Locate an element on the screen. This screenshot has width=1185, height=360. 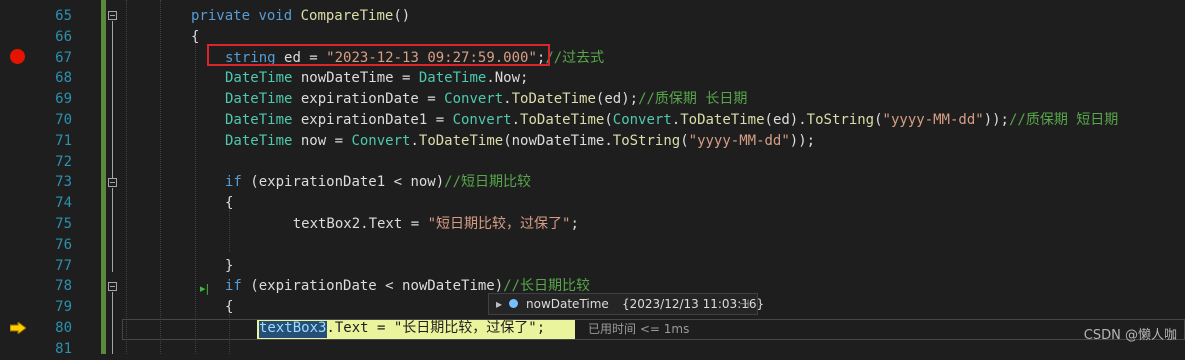
line-number: 77 is located at coordinates (63, 265).